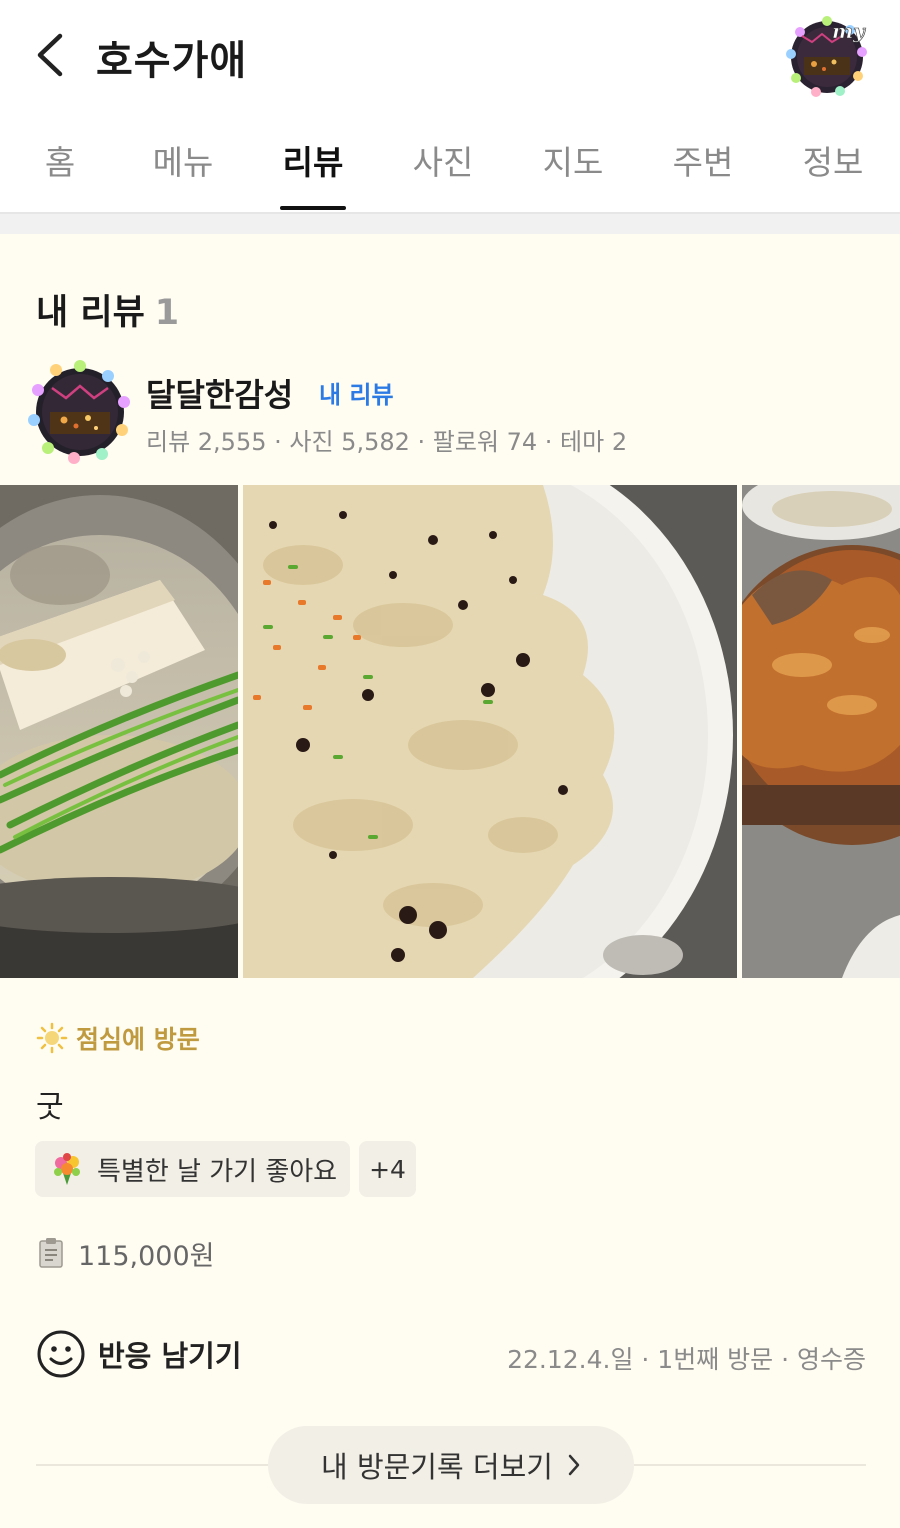 The image size is (900, 1528). I want to click on tab-info: 정보, so click(833, 160).